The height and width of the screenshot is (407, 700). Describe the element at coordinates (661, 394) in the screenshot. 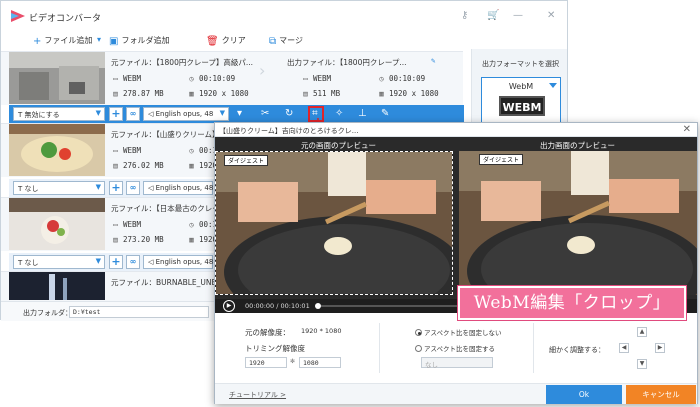

I see `cancel-button: キャンセル` at that location.